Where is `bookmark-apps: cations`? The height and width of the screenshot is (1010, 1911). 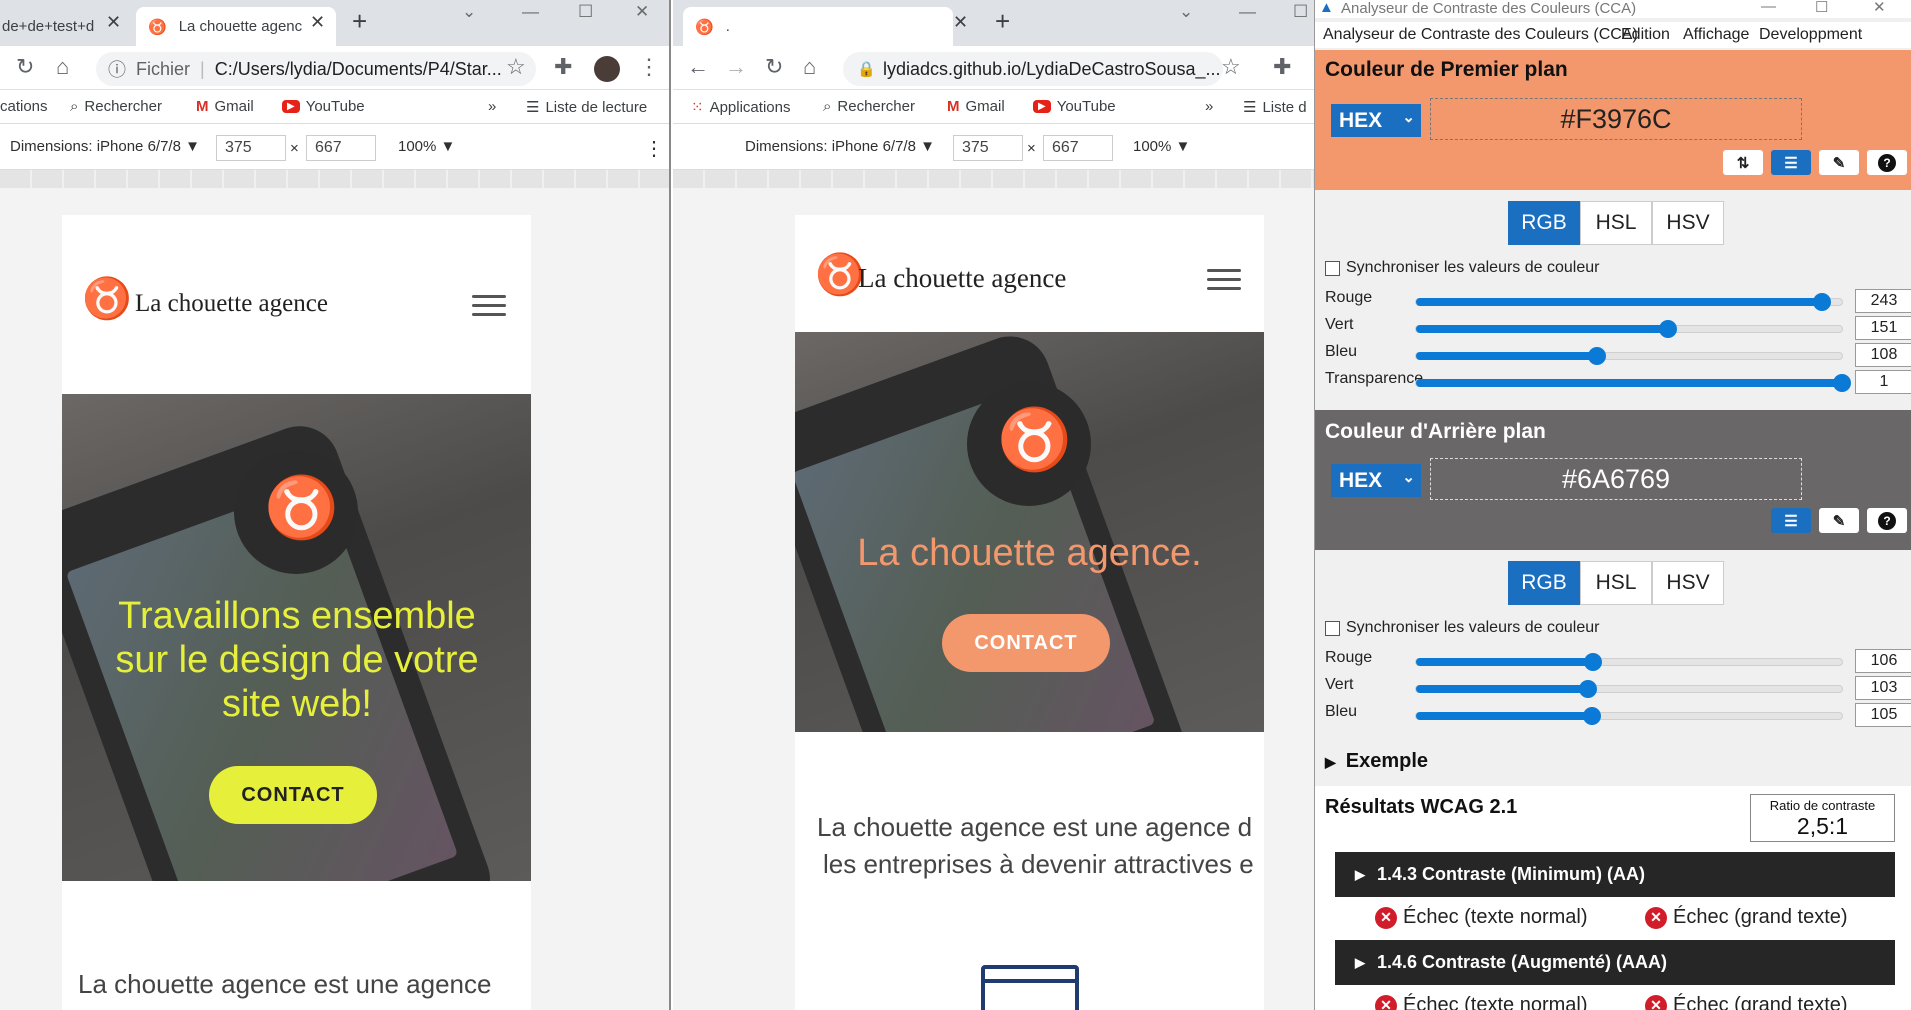 bookmark-apps: cations is located at coordinates (24, 106).